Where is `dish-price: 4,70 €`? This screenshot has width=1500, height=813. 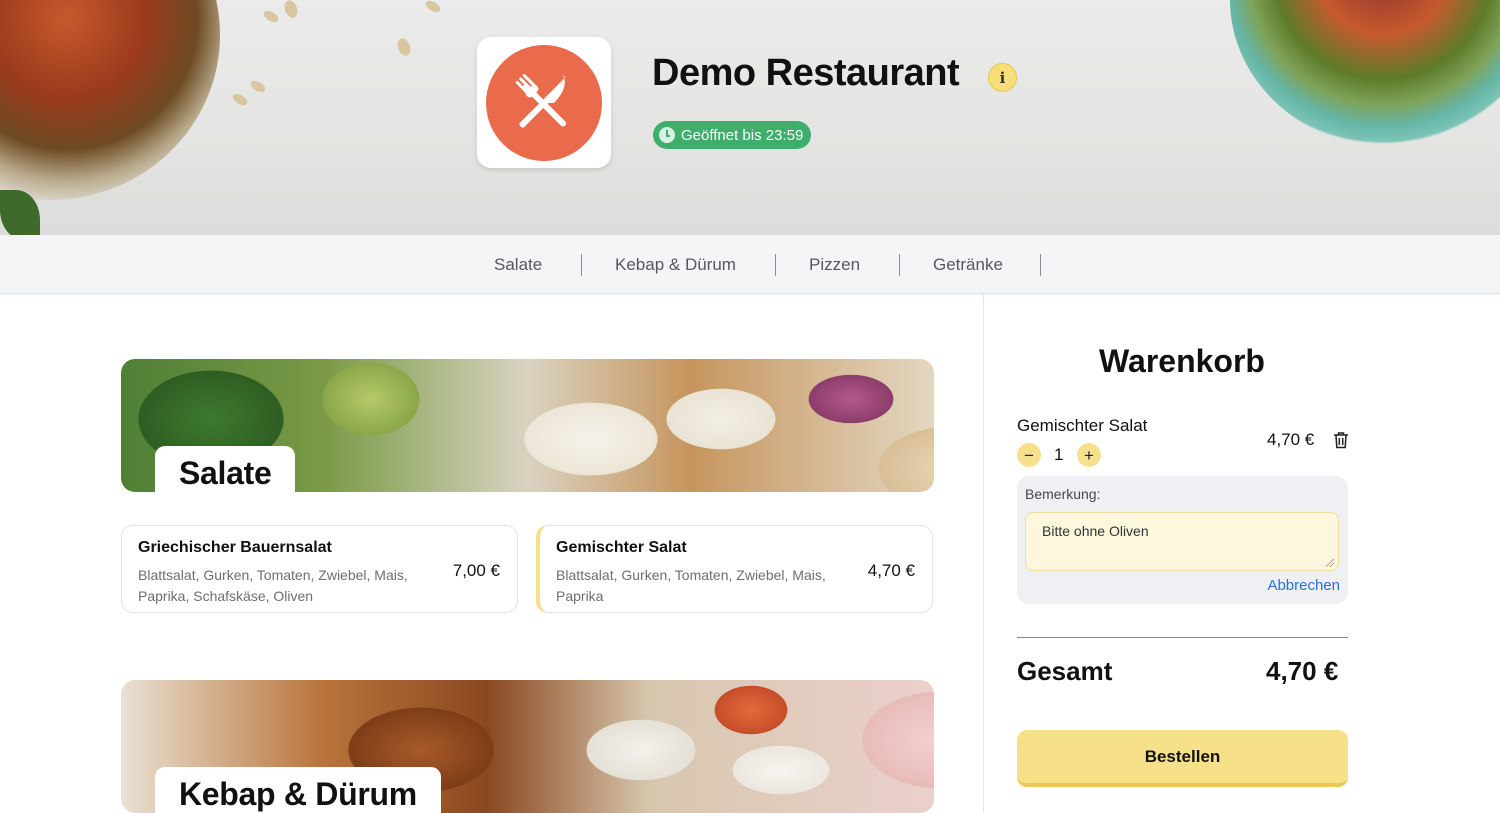
dish-price: 4,70 € is located at coordinates (891, 570).